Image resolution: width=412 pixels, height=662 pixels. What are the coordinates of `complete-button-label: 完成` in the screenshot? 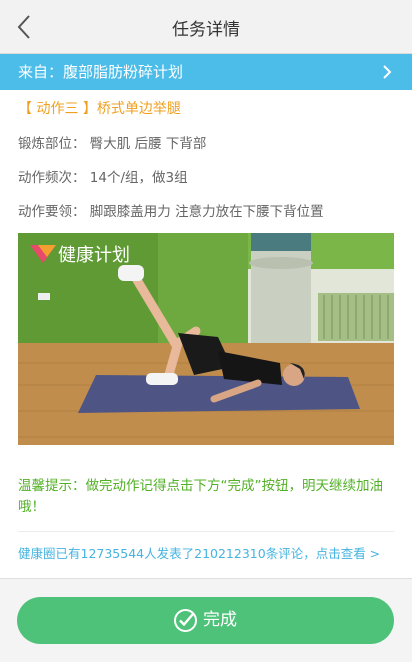 It's located at (220, 620).